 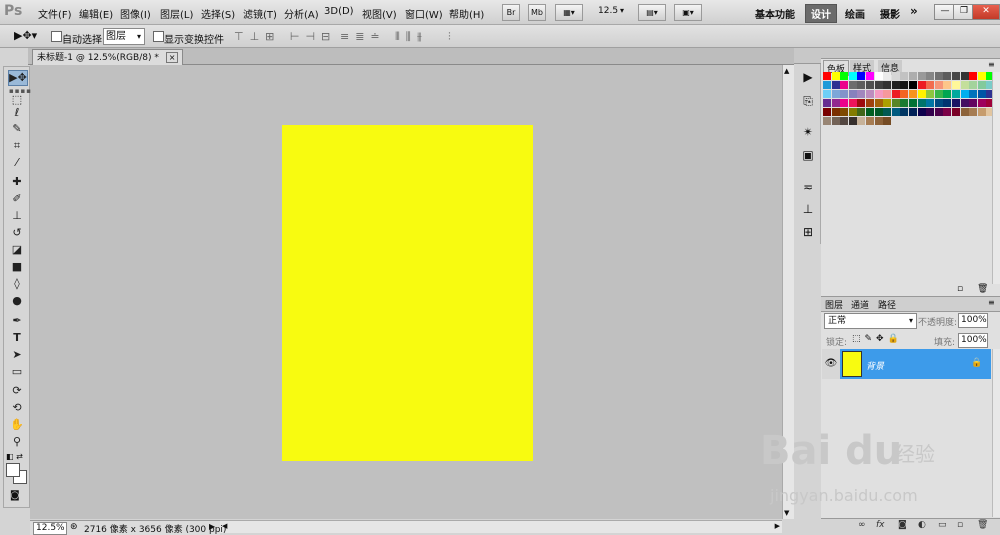 What do you see at coordinates (982, 525) in the screenshot?
I see `delete-layer-icon: 🗑` at bounding box center [982, 525].